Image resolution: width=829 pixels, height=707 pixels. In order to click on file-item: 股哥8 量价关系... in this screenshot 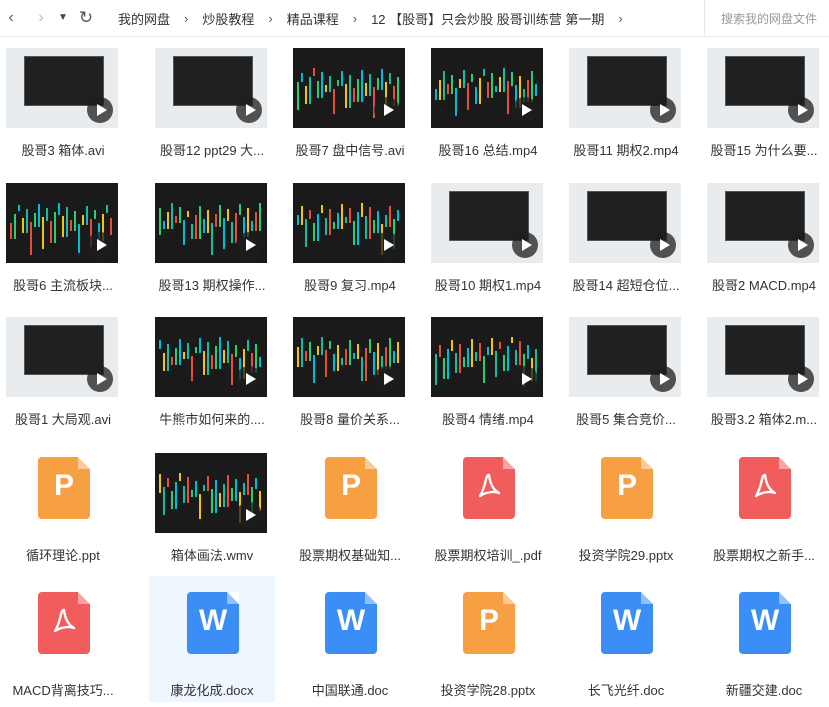, I will do `click(350, 368)`.